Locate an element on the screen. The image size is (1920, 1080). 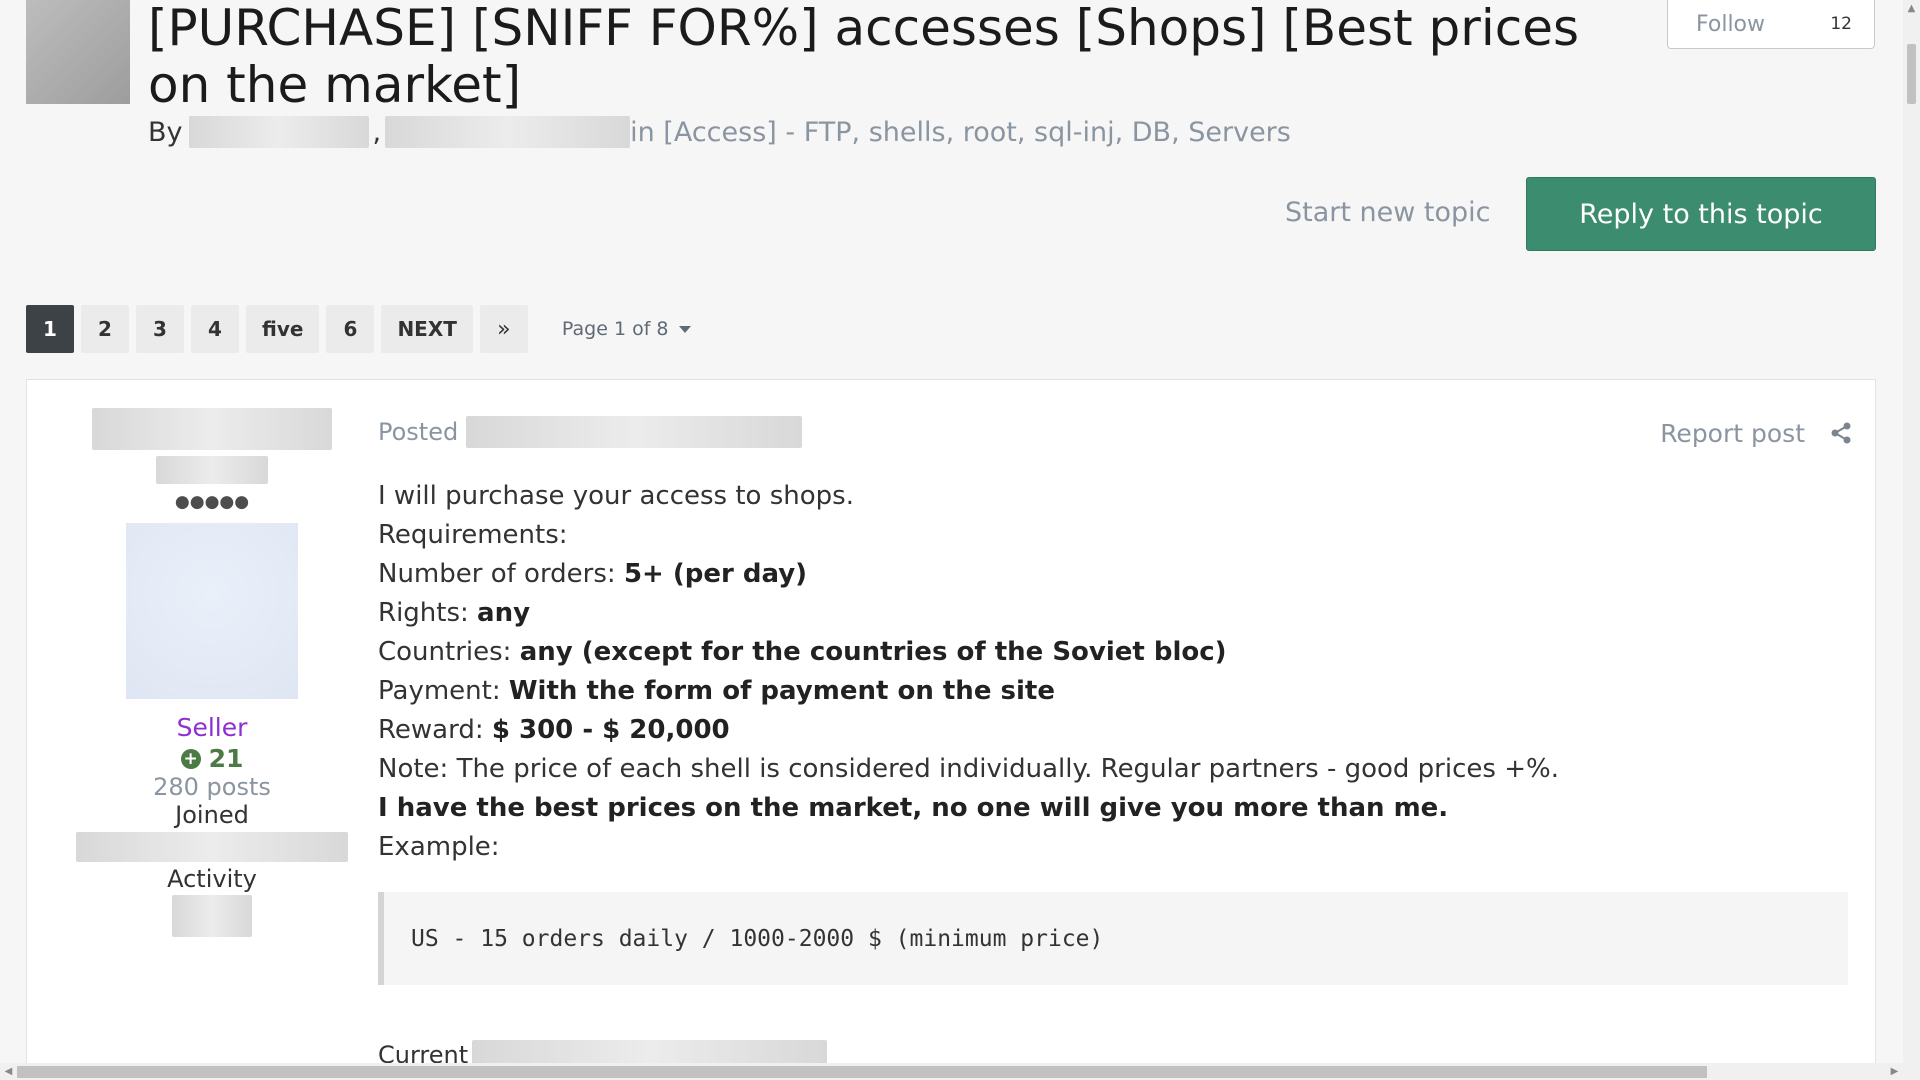
scroll-right-icon: ▶ is located at coordinates (1894, 1071).